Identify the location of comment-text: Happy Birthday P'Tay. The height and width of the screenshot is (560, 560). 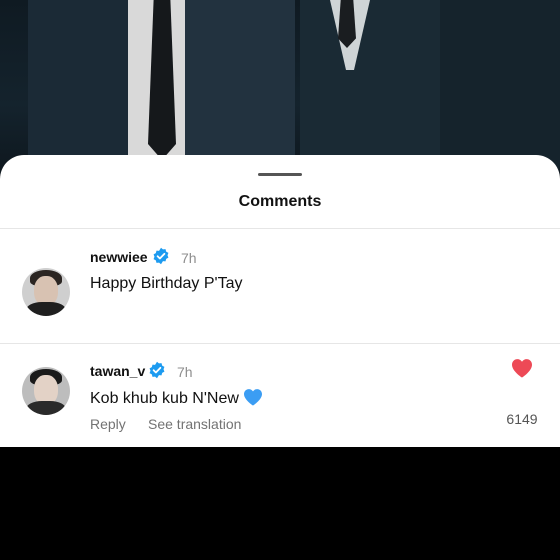
(166, 283).